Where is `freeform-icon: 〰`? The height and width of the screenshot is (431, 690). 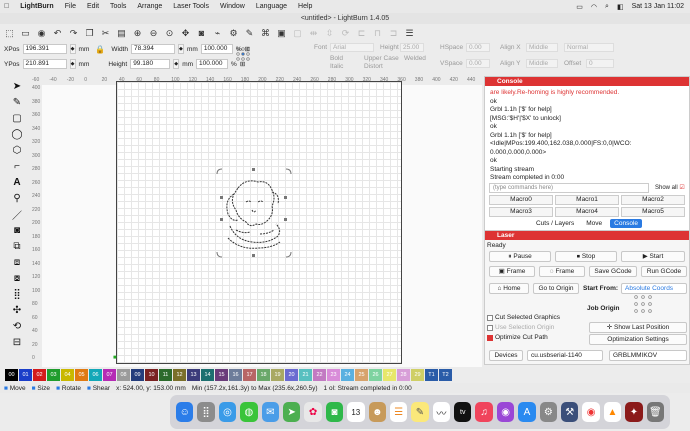
freeform-icon: 〰 is located at coordinates (441, 412).